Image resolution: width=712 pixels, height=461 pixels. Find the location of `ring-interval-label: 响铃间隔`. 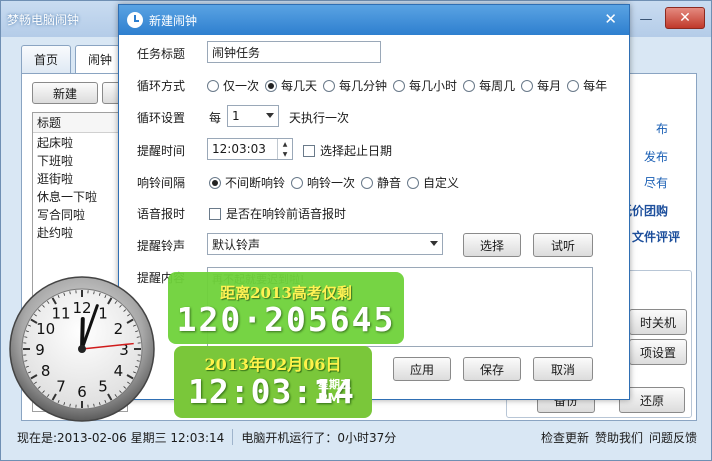

ring-interval-label: 响铃间隔 is located at coordinates (161, 183).